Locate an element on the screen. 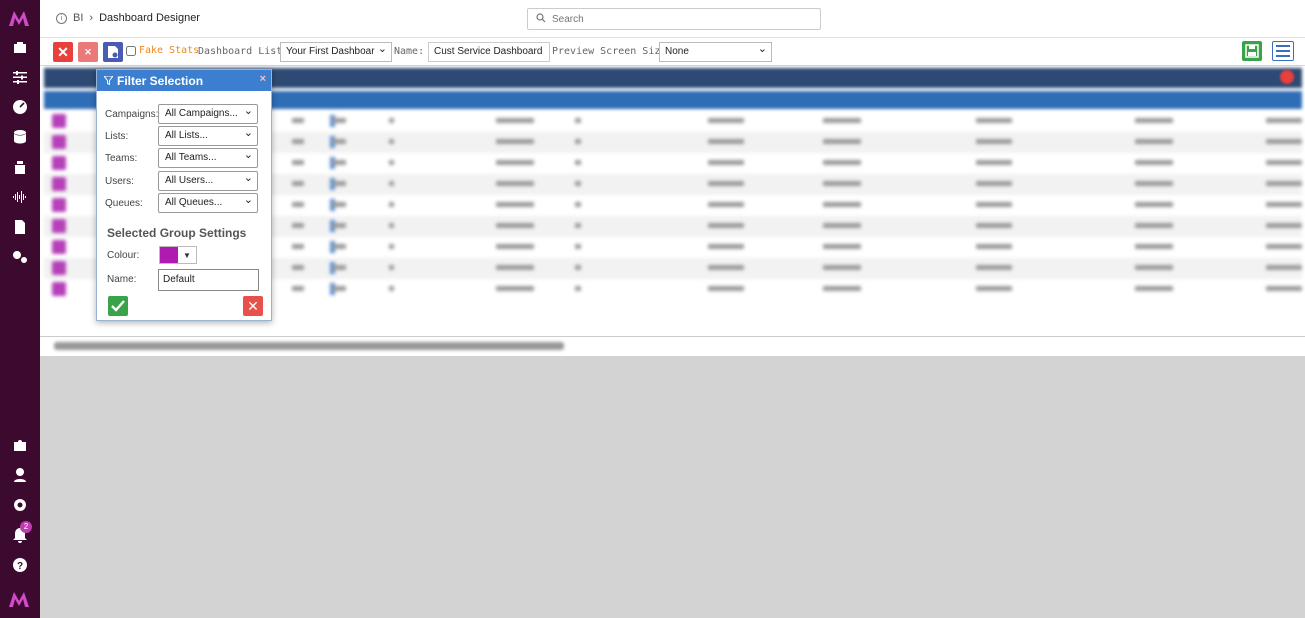 Image resolution: width=1305 pixels, height=618 pixels. confirm-button is located at coordinates (118, 306).